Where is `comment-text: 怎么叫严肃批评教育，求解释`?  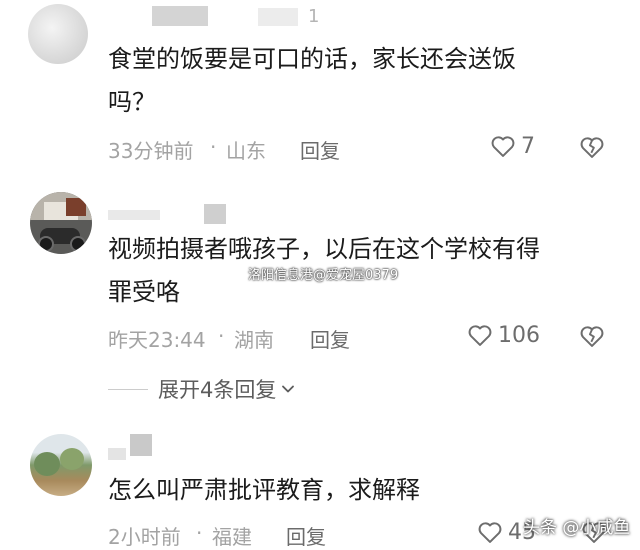 comment-text: 怎么叫严肃批评教育，求解释 is located at coordinates (264, 490).